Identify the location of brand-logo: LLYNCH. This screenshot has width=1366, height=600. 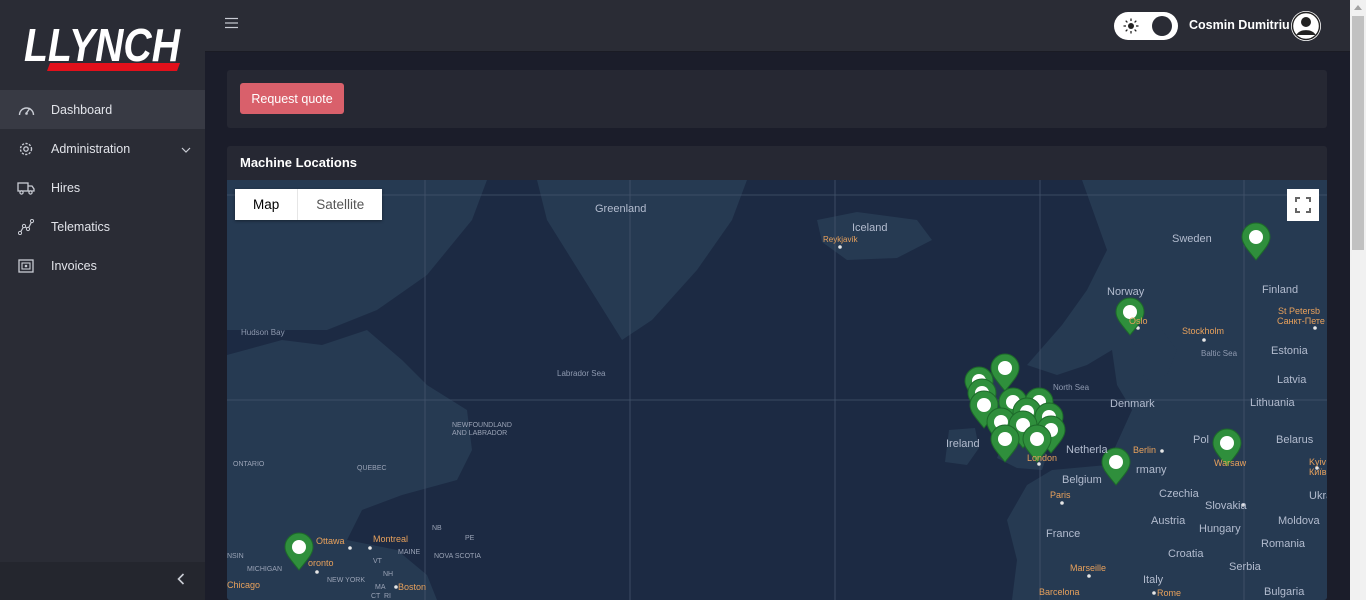
(102, 45).